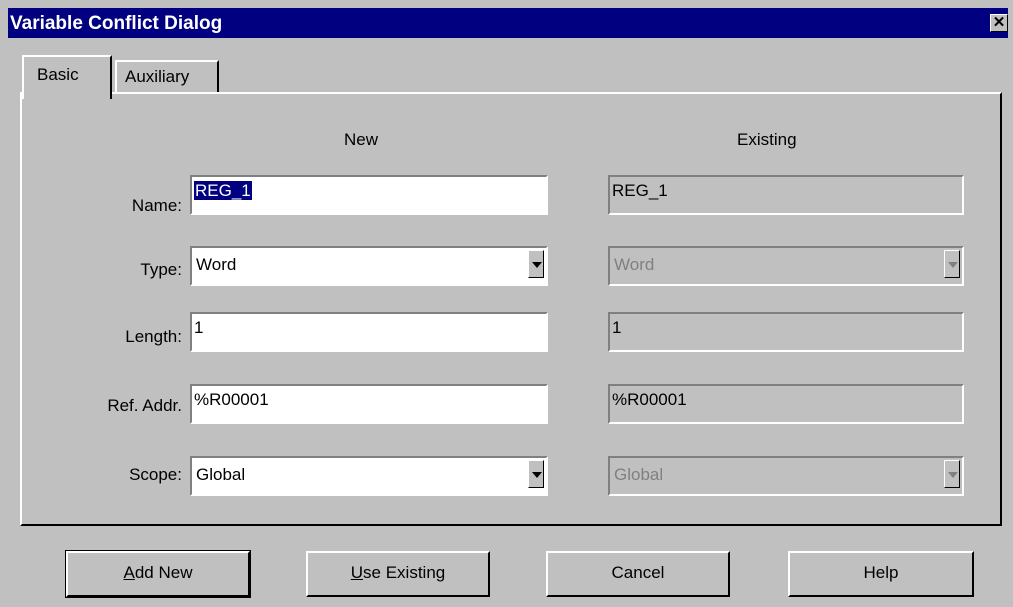 The image size is (1013, 607). What do you see at coordinates (640, 190) in the screenshot?
I see `existing-name-value: REG_1` at bounding box center [640, 190].